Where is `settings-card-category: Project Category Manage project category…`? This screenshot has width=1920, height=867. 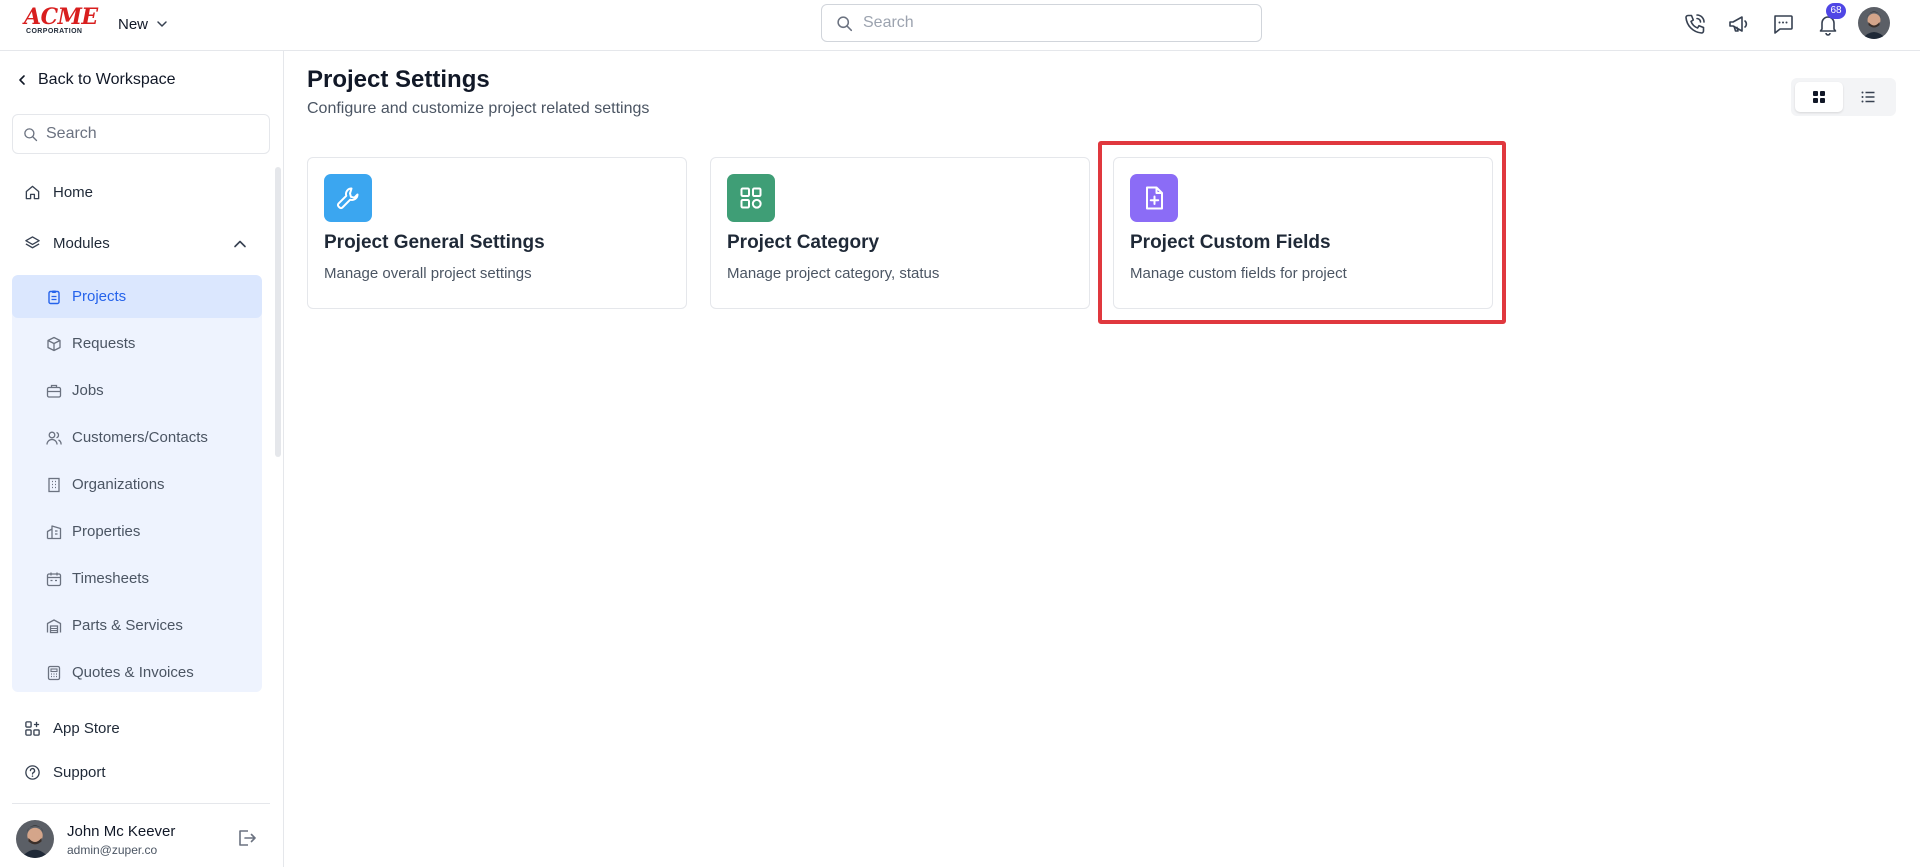 settings-card-category: Project Category Manage project category… is located at coordinates (900, 233).